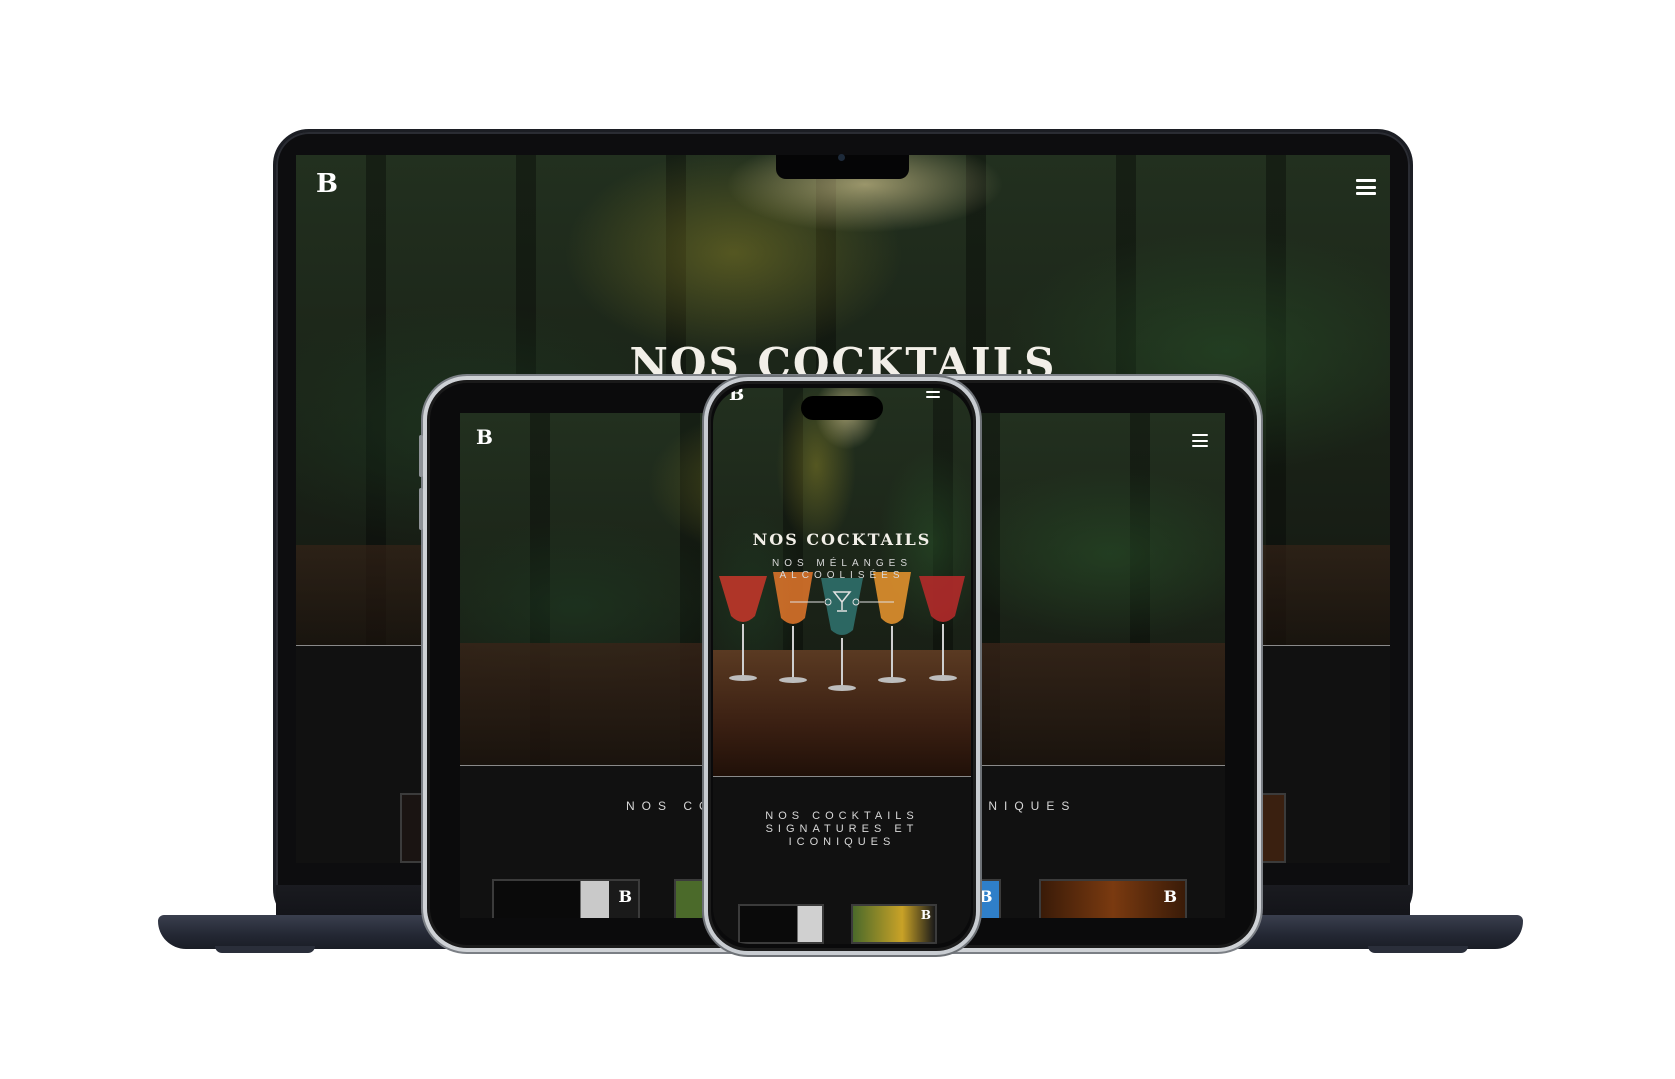  Describe the element at coordinates (842, 539) in the screenshot. I see `phone-hero-title: NOS COCKTAILS` at that location.